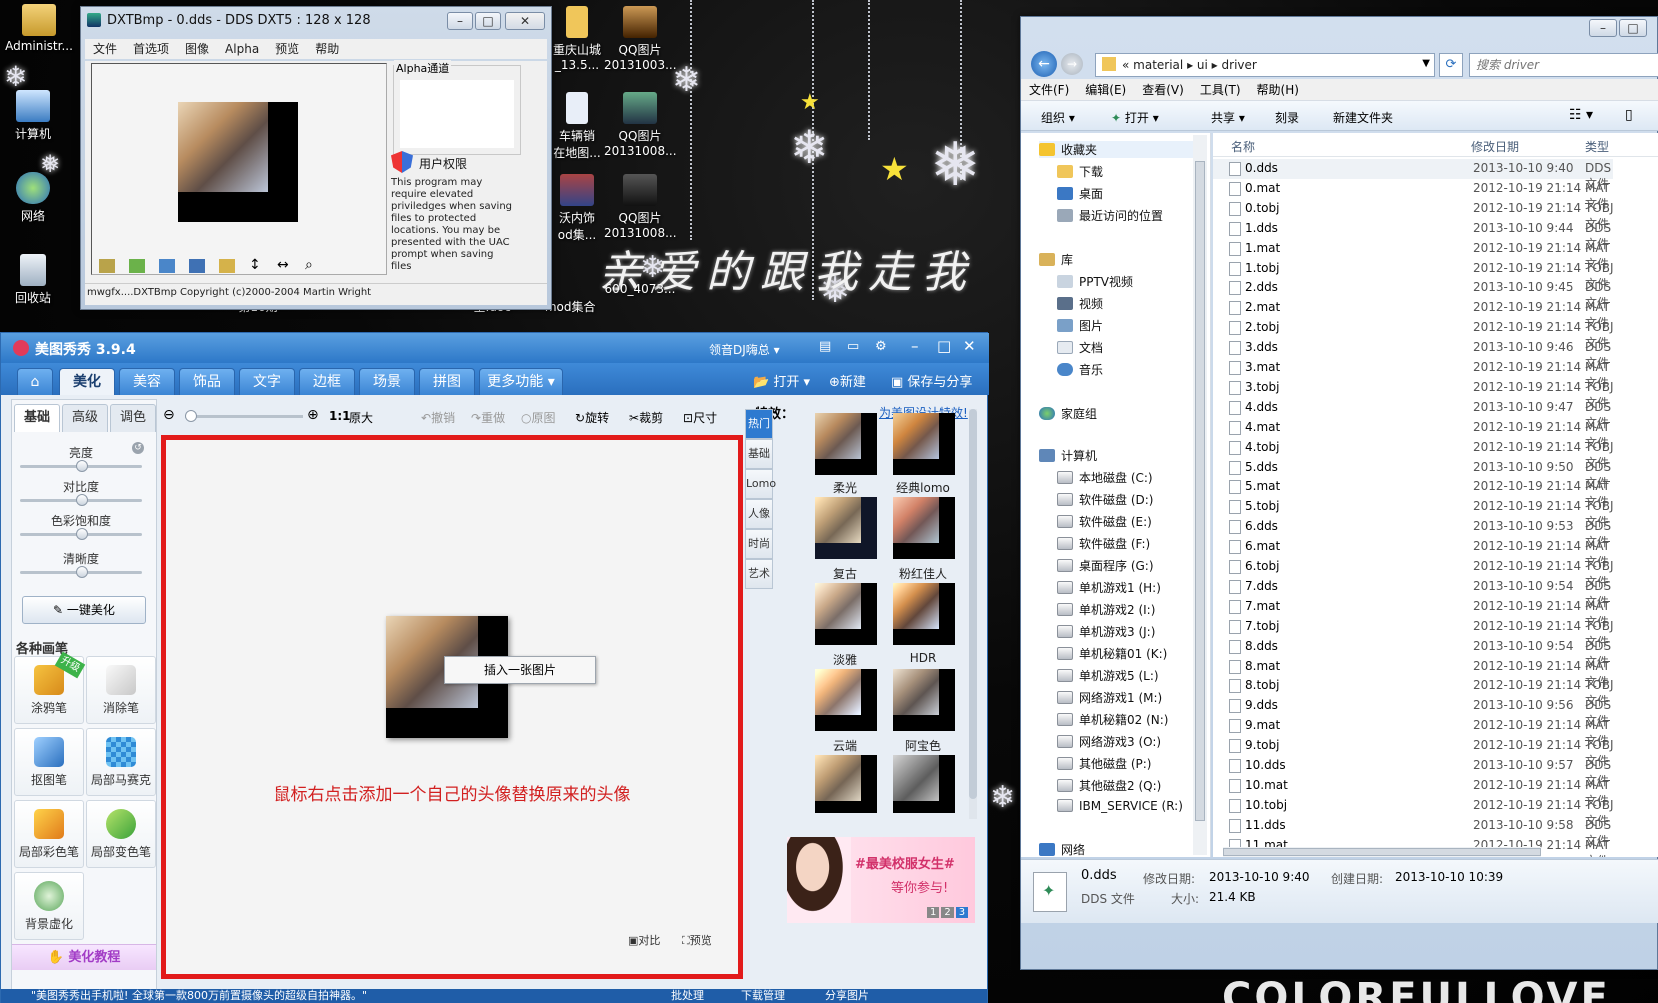 This screenshot has height=1003, width=1658. What do you see at coordinates (267, 381) in the screenshot?
I see `tab-text: 文字` at bounding box center [267, 381].